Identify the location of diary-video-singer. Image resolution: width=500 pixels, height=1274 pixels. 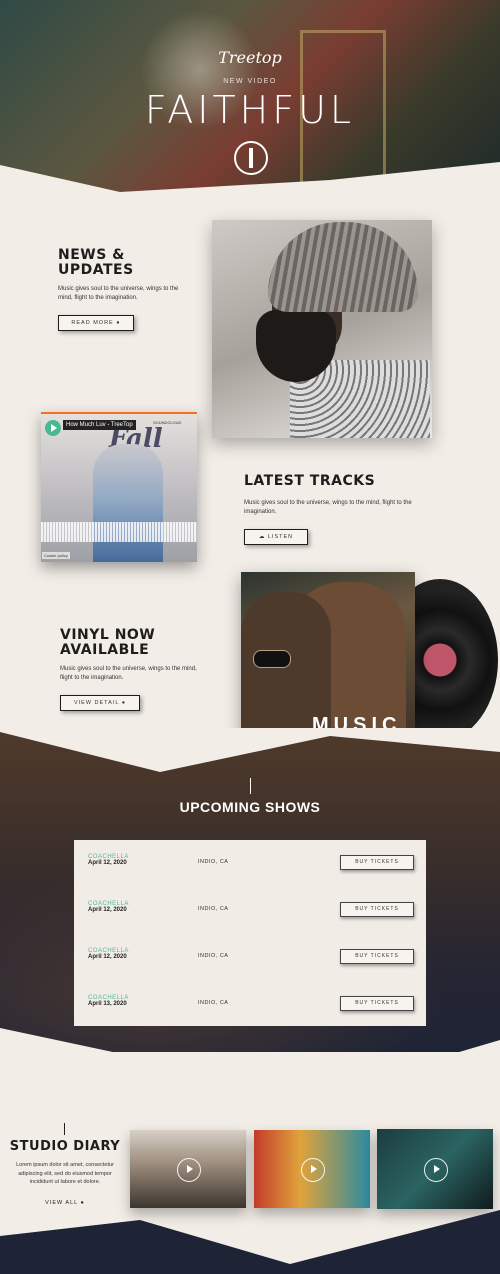
(435, 1169).